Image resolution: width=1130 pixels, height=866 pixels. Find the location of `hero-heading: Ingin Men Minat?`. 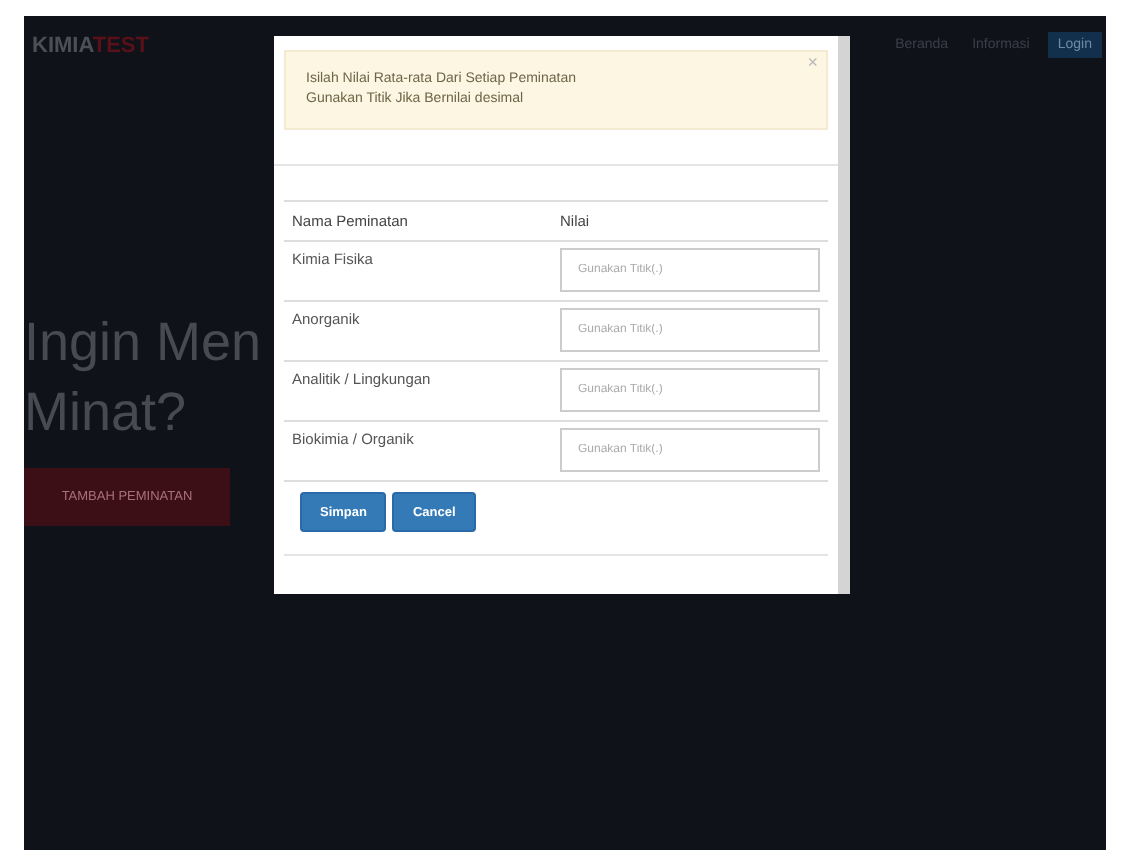

hero-heading: Ingin Men Minat? is located at coordinates (143, 378).